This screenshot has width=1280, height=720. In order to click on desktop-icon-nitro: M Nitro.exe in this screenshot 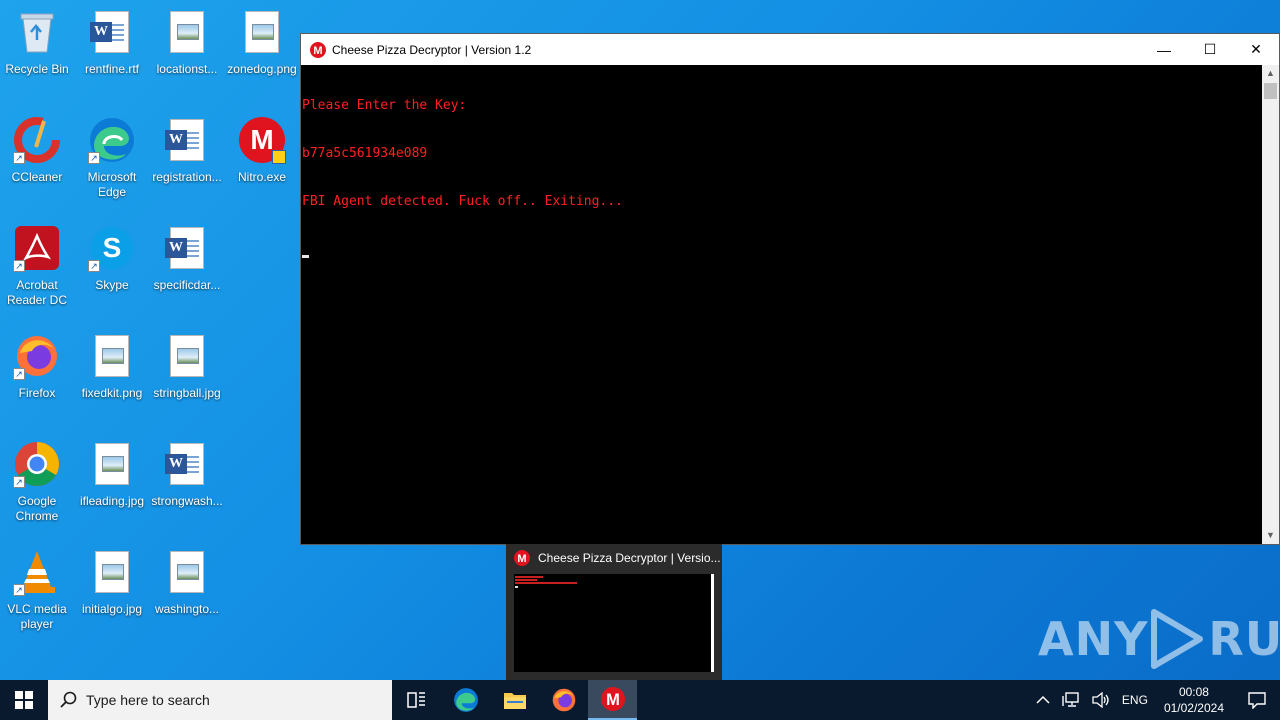, I will do `click(262, 150)`.